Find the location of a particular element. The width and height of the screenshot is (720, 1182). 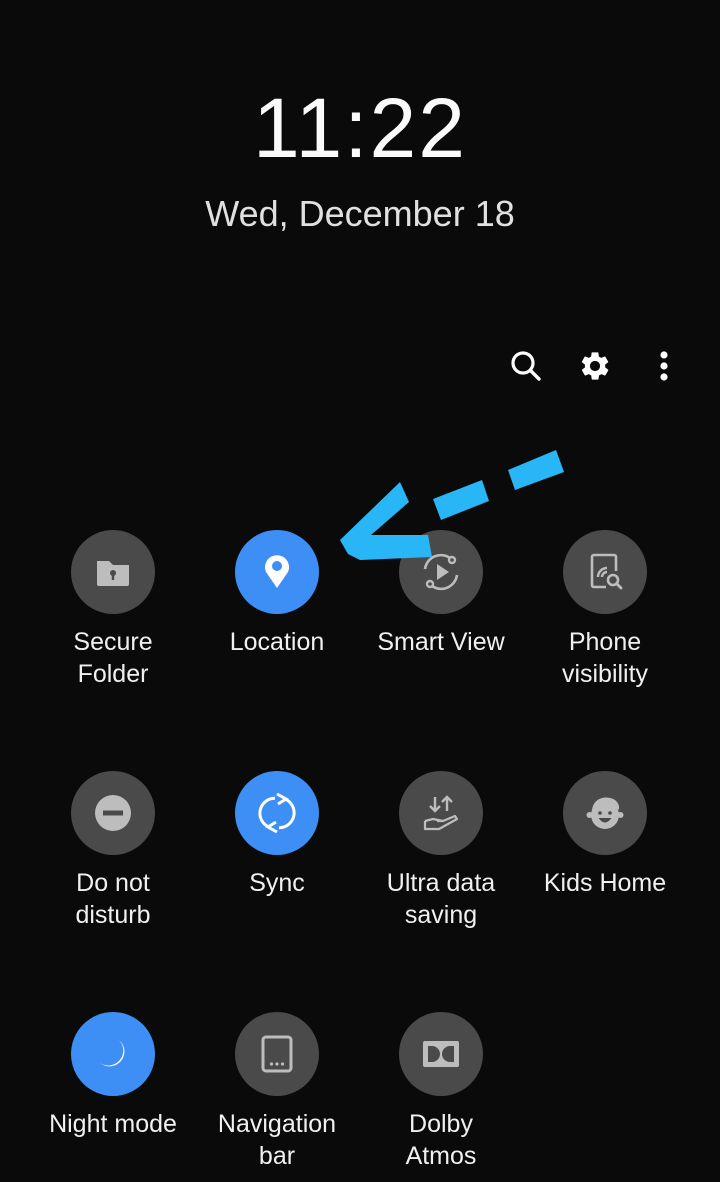

tile-location: Location is located at coordinates (277, 594).